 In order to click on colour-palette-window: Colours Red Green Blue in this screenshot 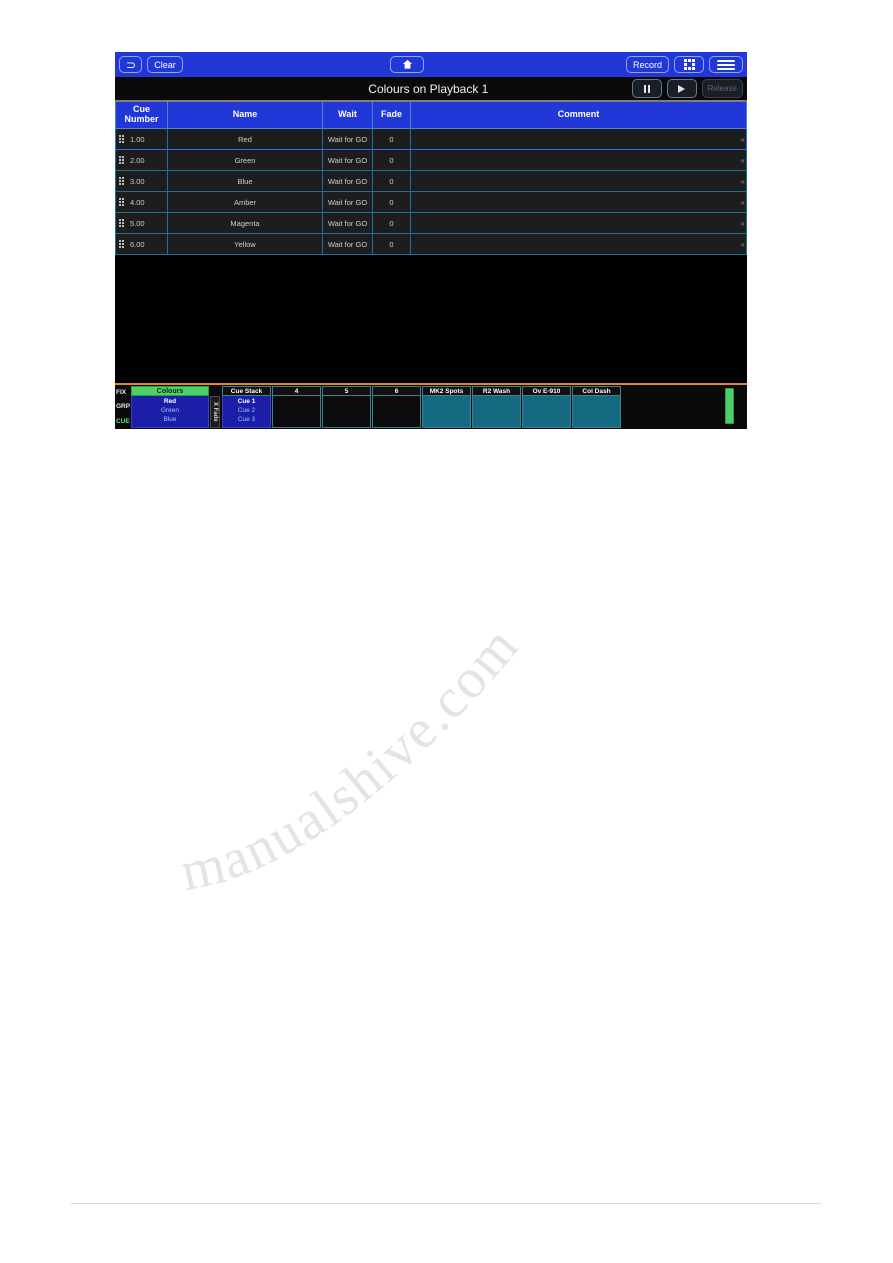, I will do `click(170, 407)`.